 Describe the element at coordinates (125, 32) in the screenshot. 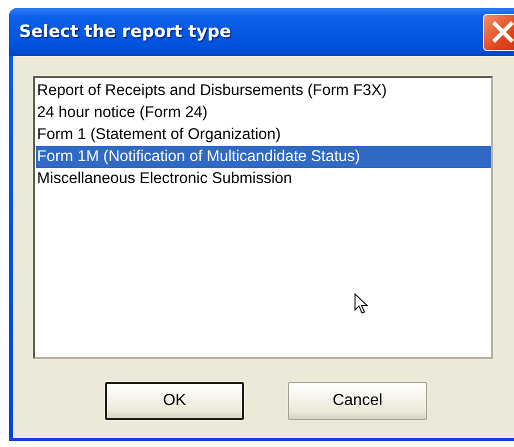

I see `window-title: Select the report type` at that location.